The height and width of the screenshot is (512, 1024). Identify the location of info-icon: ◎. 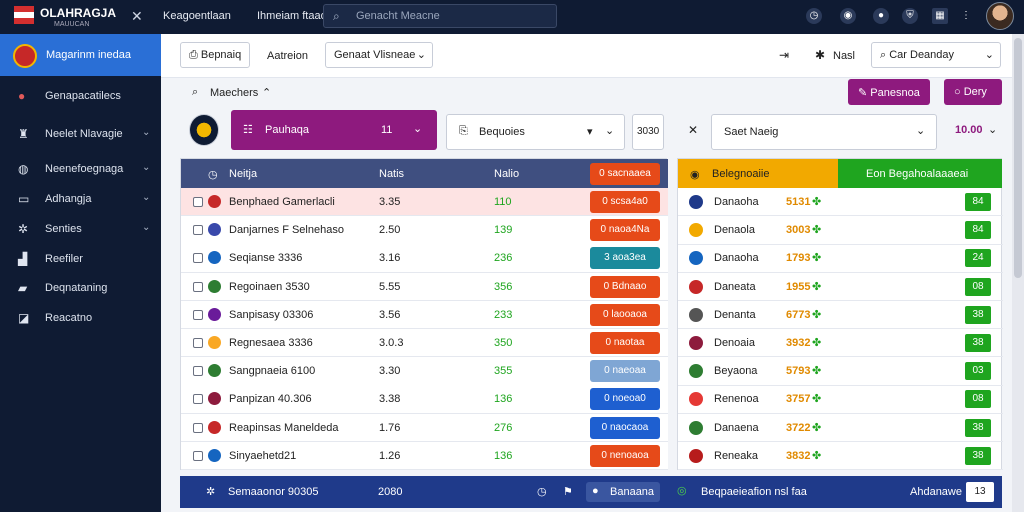
(682, 491).